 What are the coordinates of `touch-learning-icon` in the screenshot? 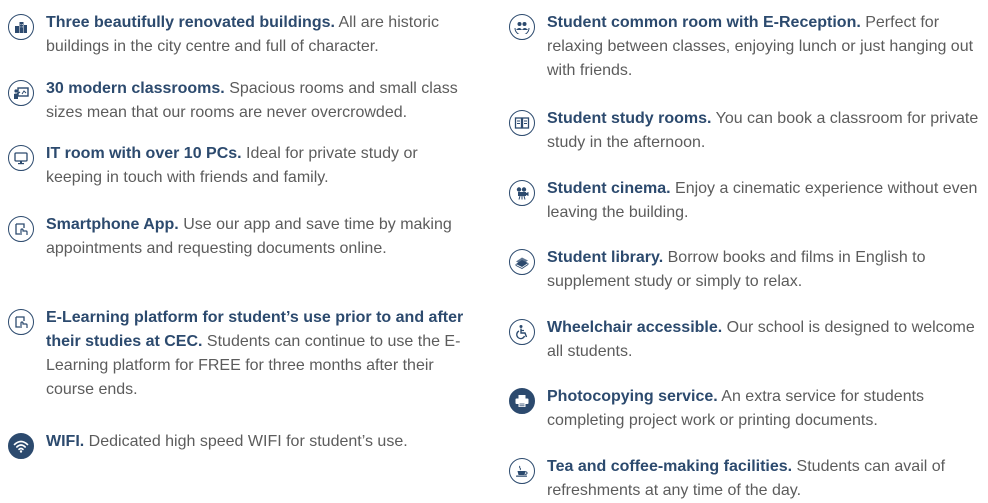 It's located at (21, 322).